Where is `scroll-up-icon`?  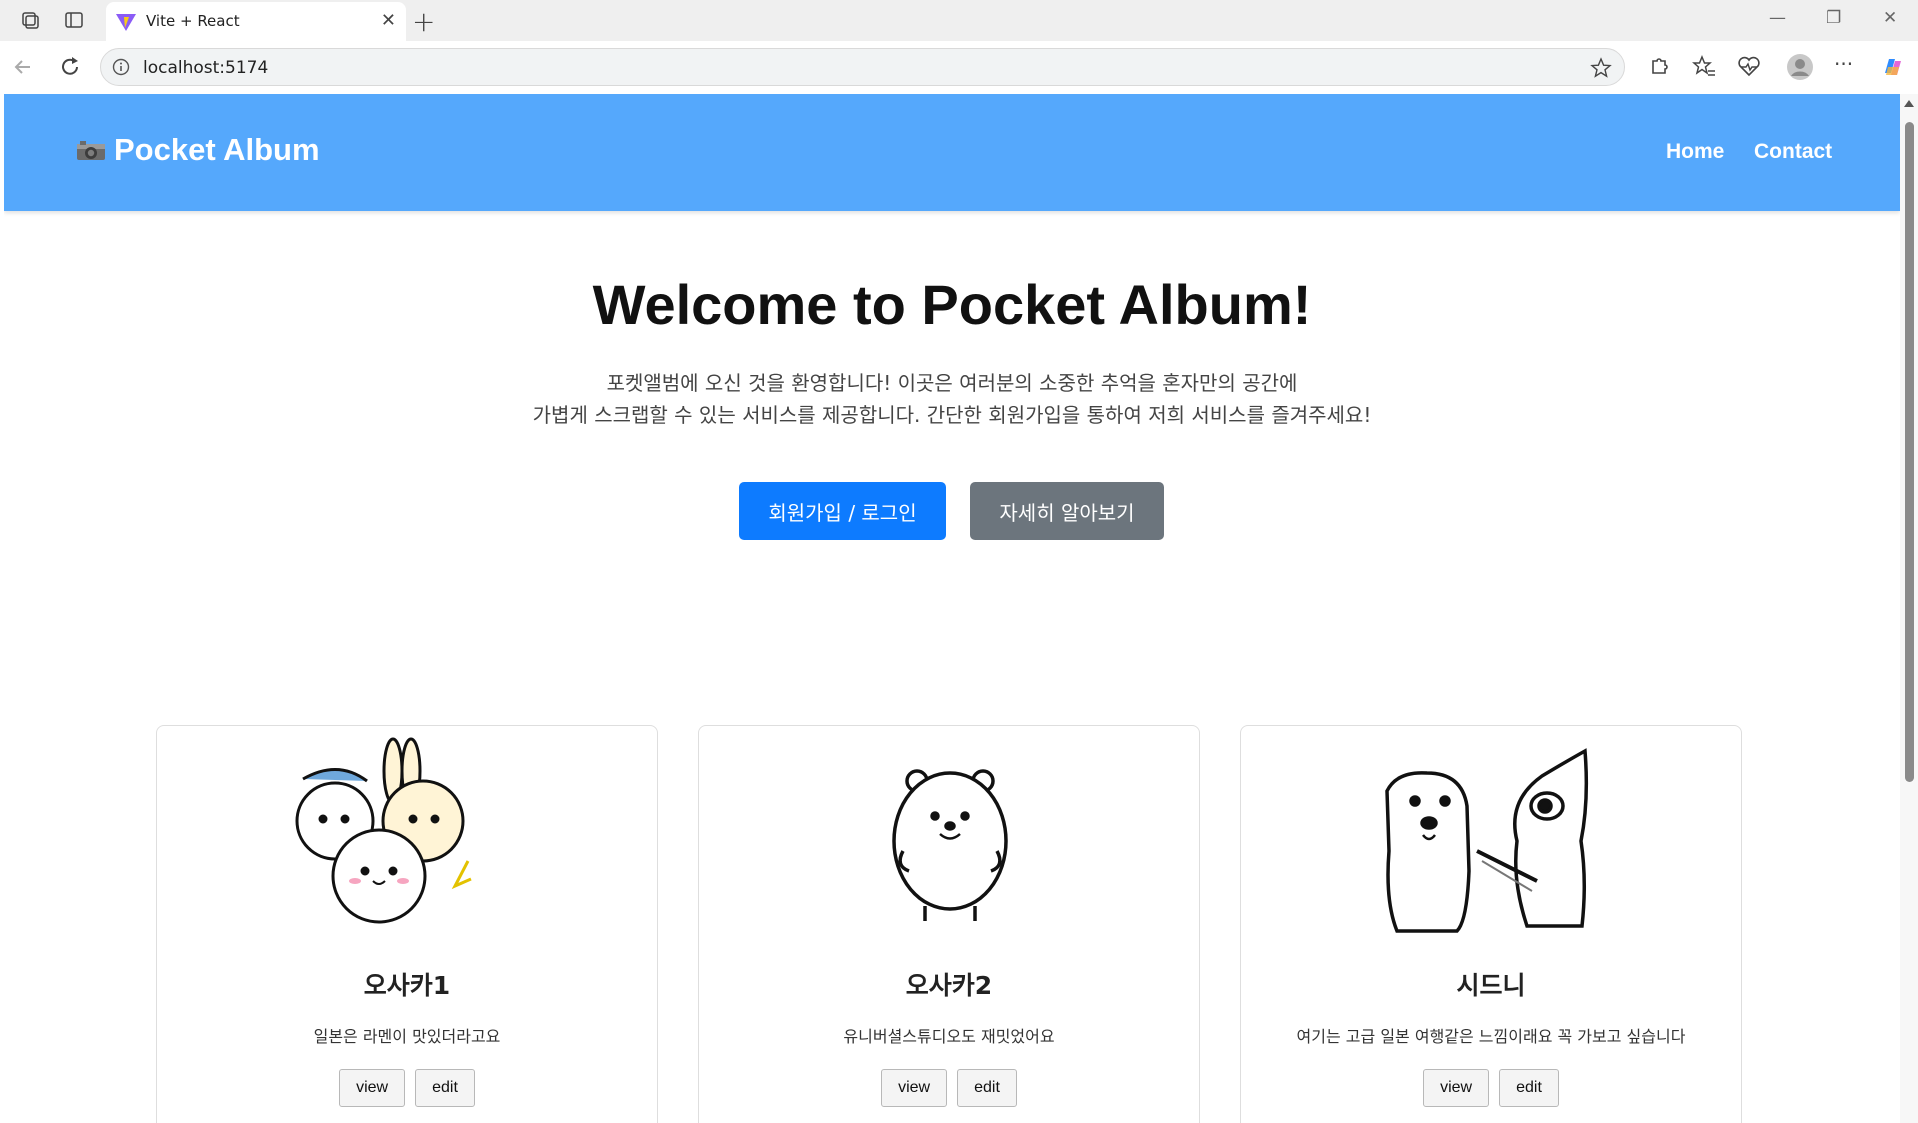 scroll-up-icon is located at coordinates (1909, 103).